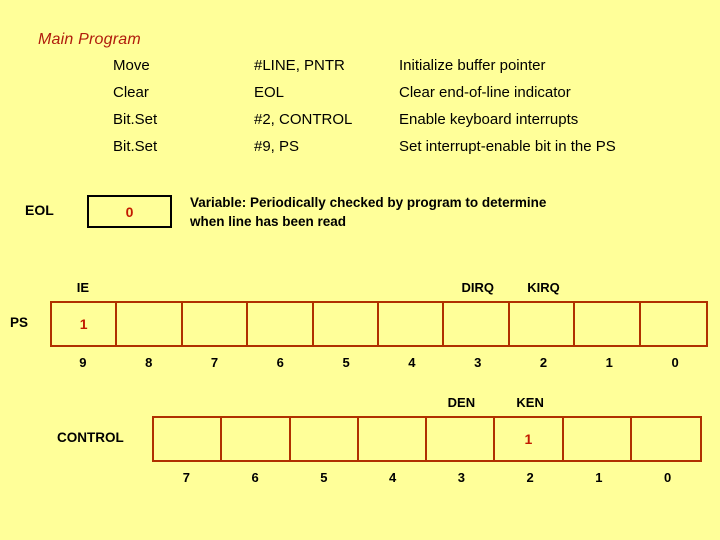 This screenshot has height=540, width=720. Describe the element at coordinates (277, 146) in the screenshot. I see `code-operand: #9, PS` at that location.